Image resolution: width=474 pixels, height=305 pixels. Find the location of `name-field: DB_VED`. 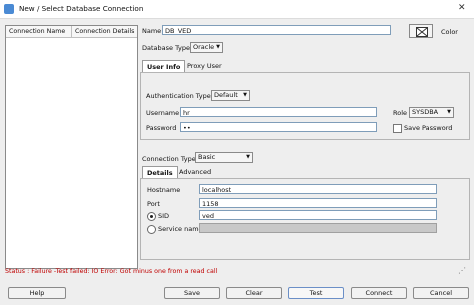

name-field: DB_VED is located at coordinates (276, 30).